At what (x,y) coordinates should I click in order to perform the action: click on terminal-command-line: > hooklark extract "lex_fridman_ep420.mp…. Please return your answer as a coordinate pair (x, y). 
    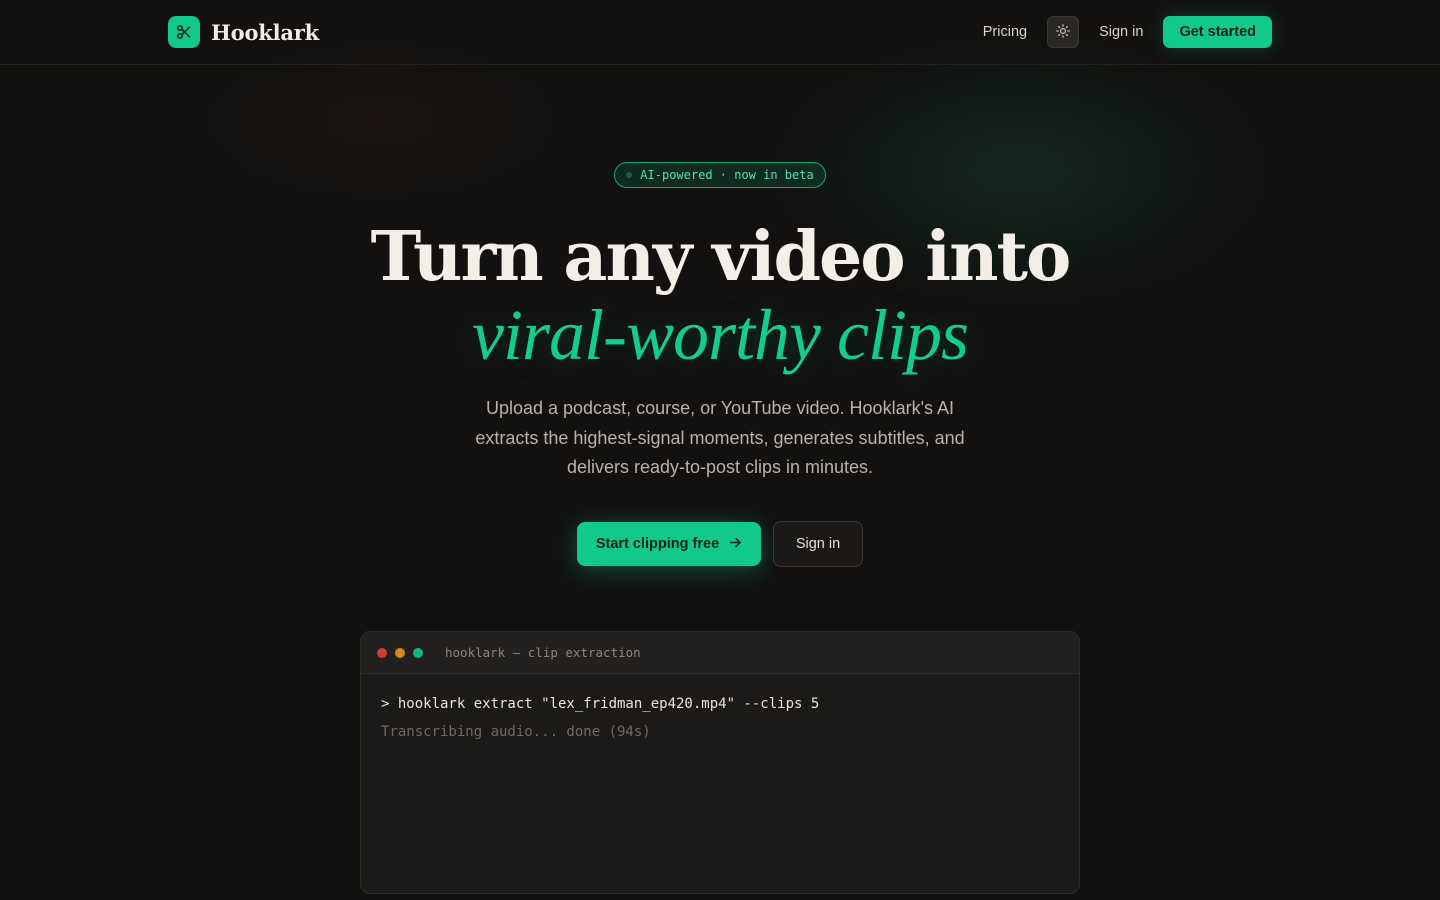
    Looking at the image, I should click on (600, 704).